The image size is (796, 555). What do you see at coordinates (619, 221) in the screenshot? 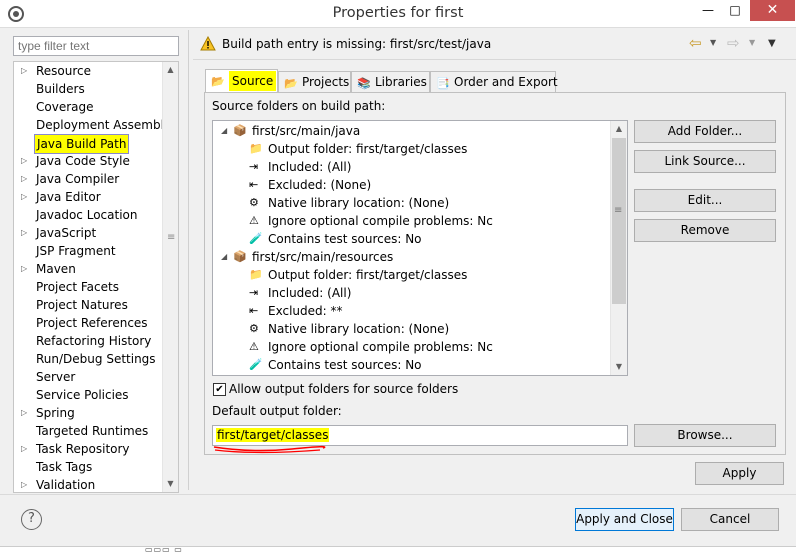
I see `scroll-thumb` at bounding box center [619, 221].